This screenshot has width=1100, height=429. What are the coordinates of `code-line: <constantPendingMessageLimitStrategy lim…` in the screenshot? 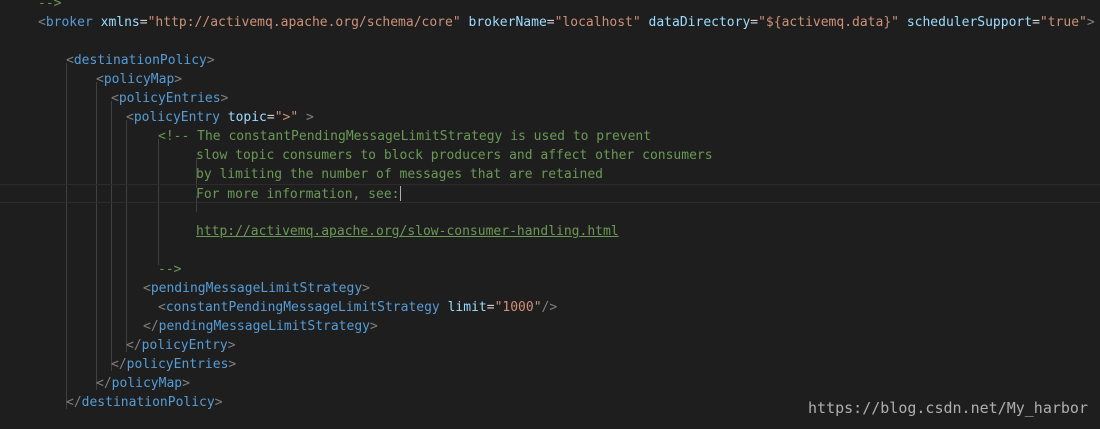 It's located at (550, 307).